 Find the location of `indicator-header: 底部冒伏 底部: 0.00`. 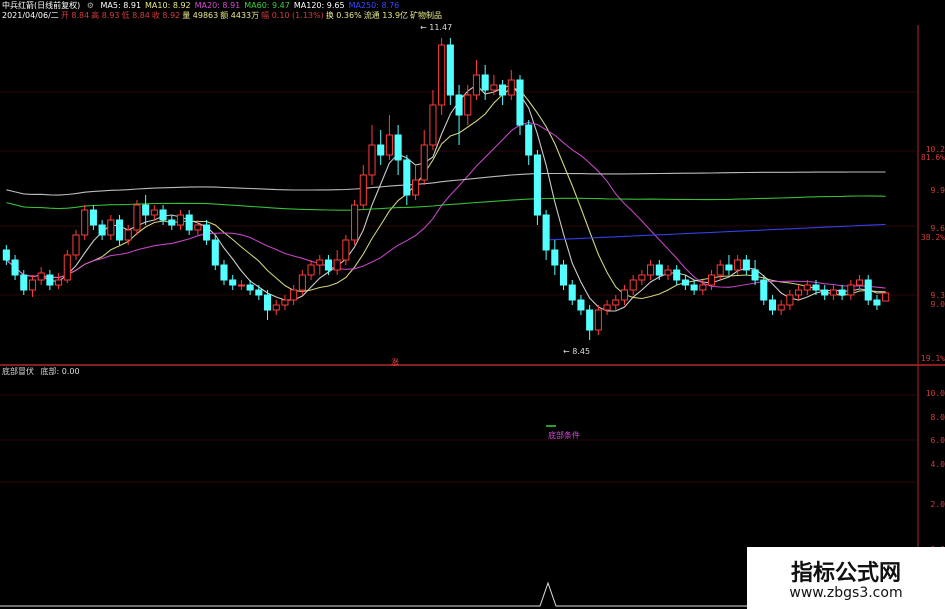

indicator-header: 底部冒伏 底部: 0.00 is located at coordinates (43, 372).